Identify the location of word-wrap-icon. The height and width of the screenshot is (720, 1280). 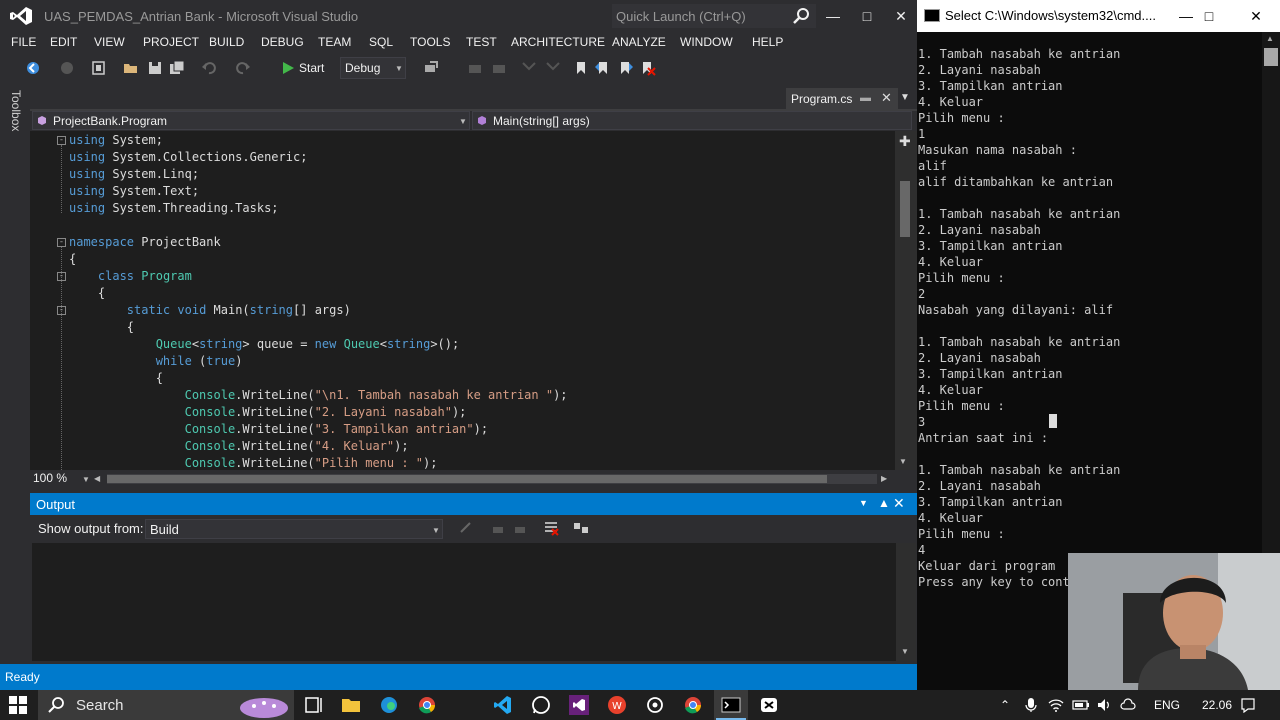
(581, 528).